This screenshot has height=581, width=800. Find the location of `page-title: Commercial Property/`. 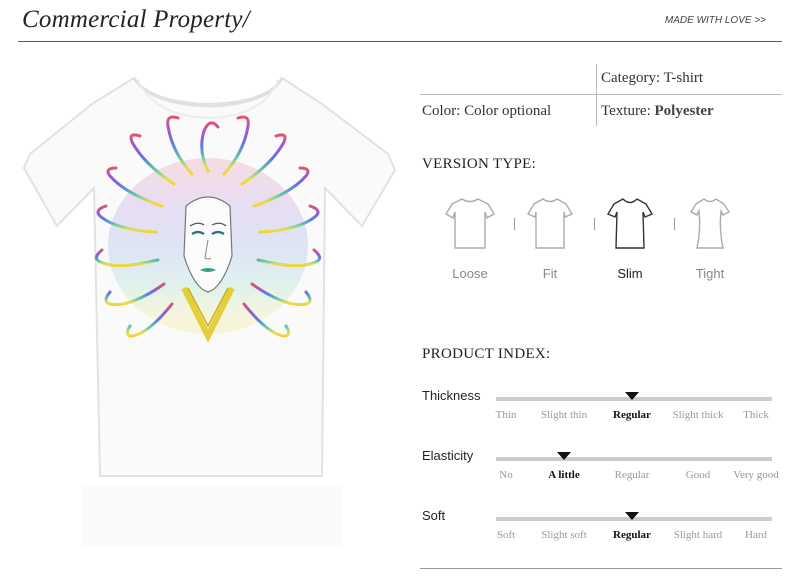

page-title: Commercial Property/ is located at coordinates (136, 19).